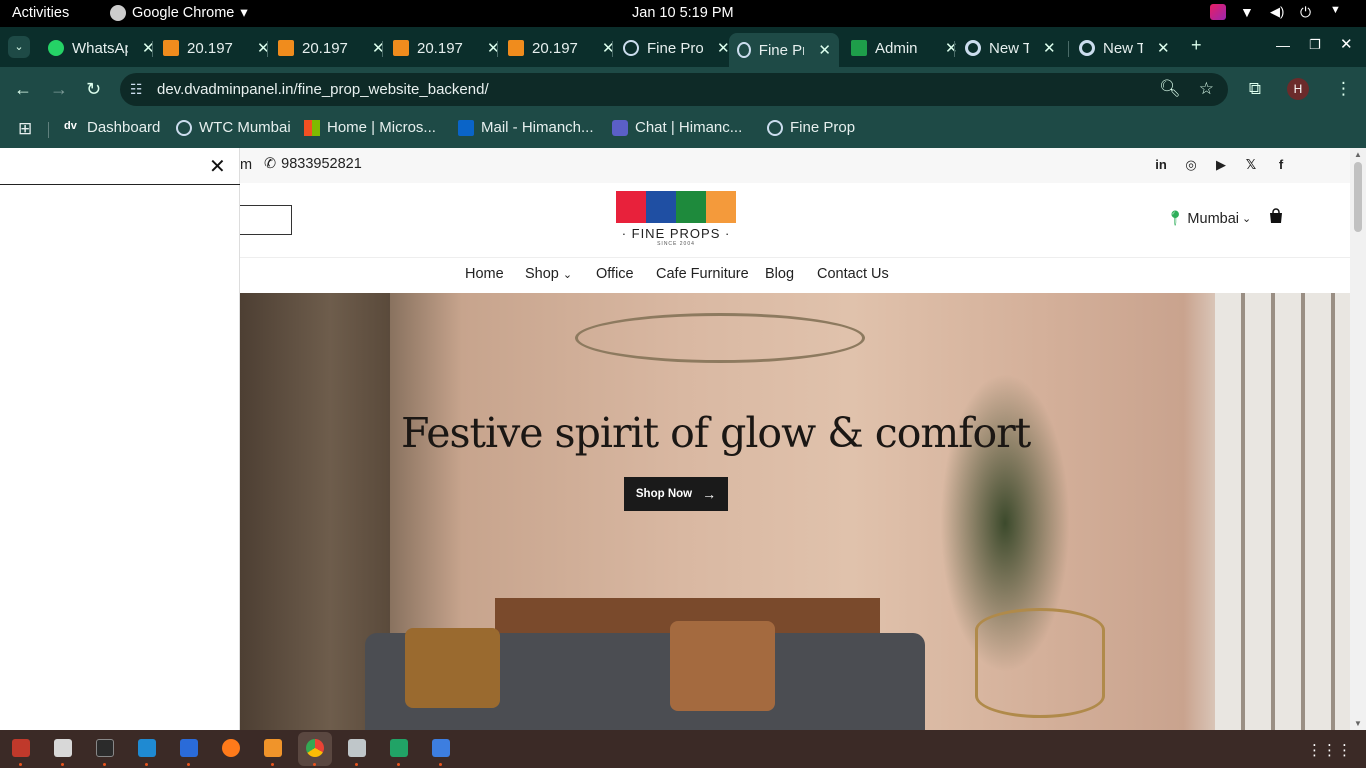 The image size is (1366, 768). I want to click on tab-vlc-1: 20.197 ✕, so click(216, 48).